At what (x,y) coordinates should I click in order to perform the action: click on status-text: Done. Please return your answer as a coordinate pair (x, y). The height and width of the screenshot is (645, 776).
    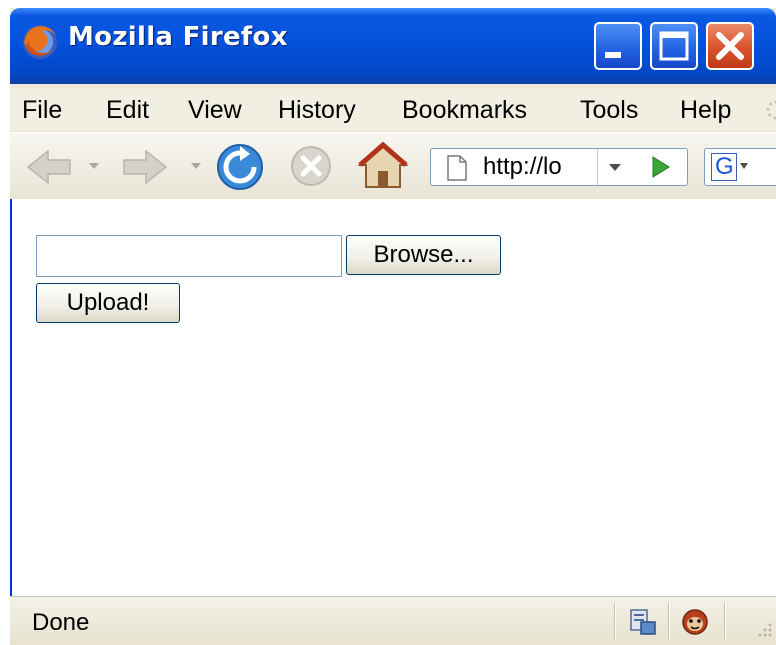
    Looking at the image, I should click on (61, 622).